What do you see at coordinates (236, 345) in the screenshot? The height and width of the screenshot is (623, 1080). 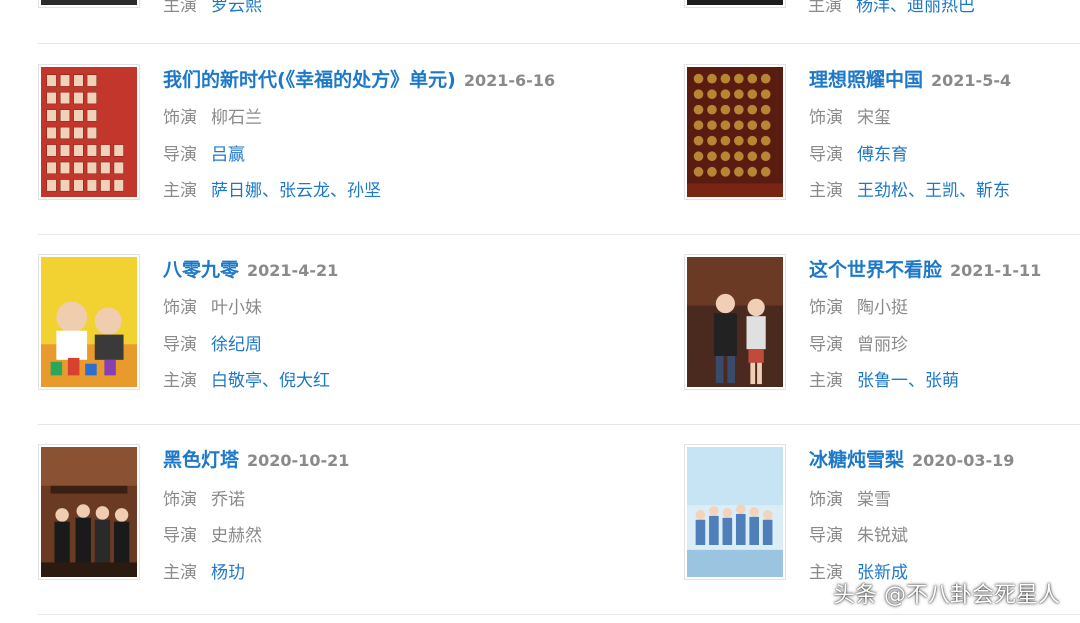 I see `director-link: 徐纪周` at bounding box center [236, 345].